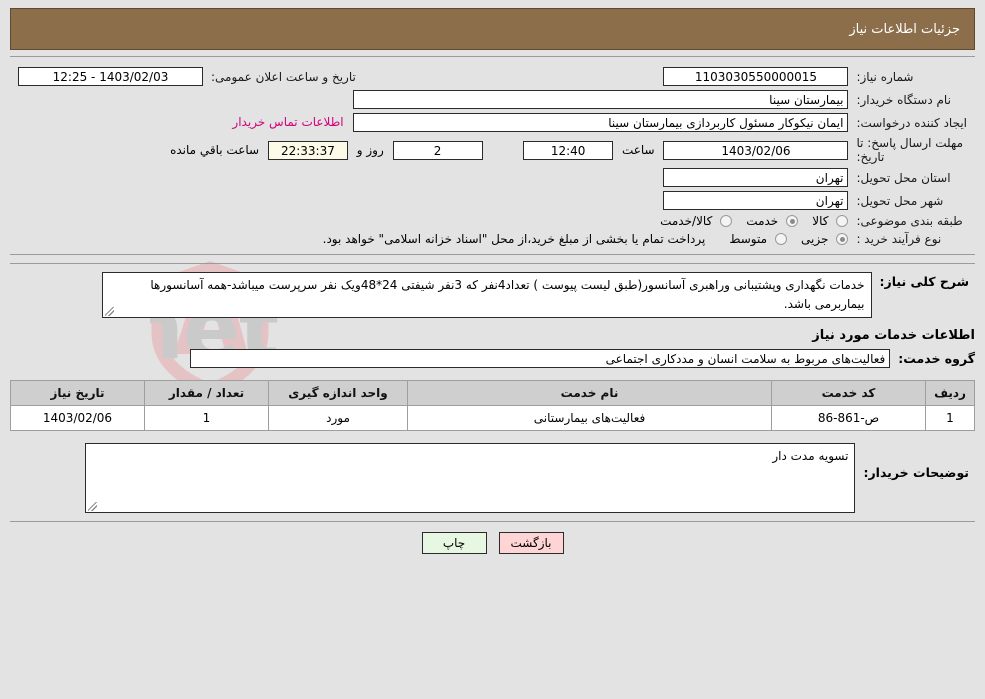  What do you see at coordinates (215, 149) in the screenshot?
I see `countdown-label: ساعت باقي مانده` at bounding box center [215, 149].